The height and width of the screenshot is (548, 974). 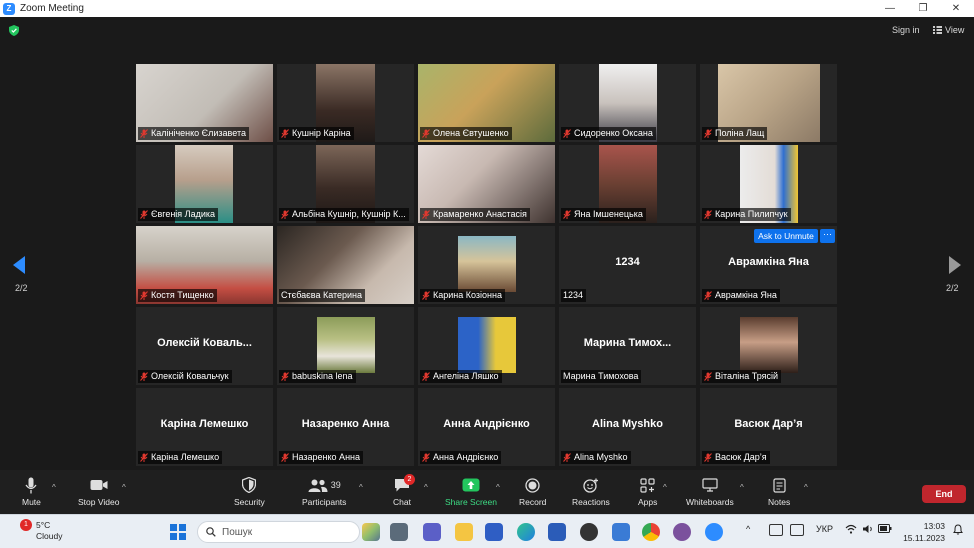 I want to click on weather-notification-badge: 1, so click(x=26, y=525).